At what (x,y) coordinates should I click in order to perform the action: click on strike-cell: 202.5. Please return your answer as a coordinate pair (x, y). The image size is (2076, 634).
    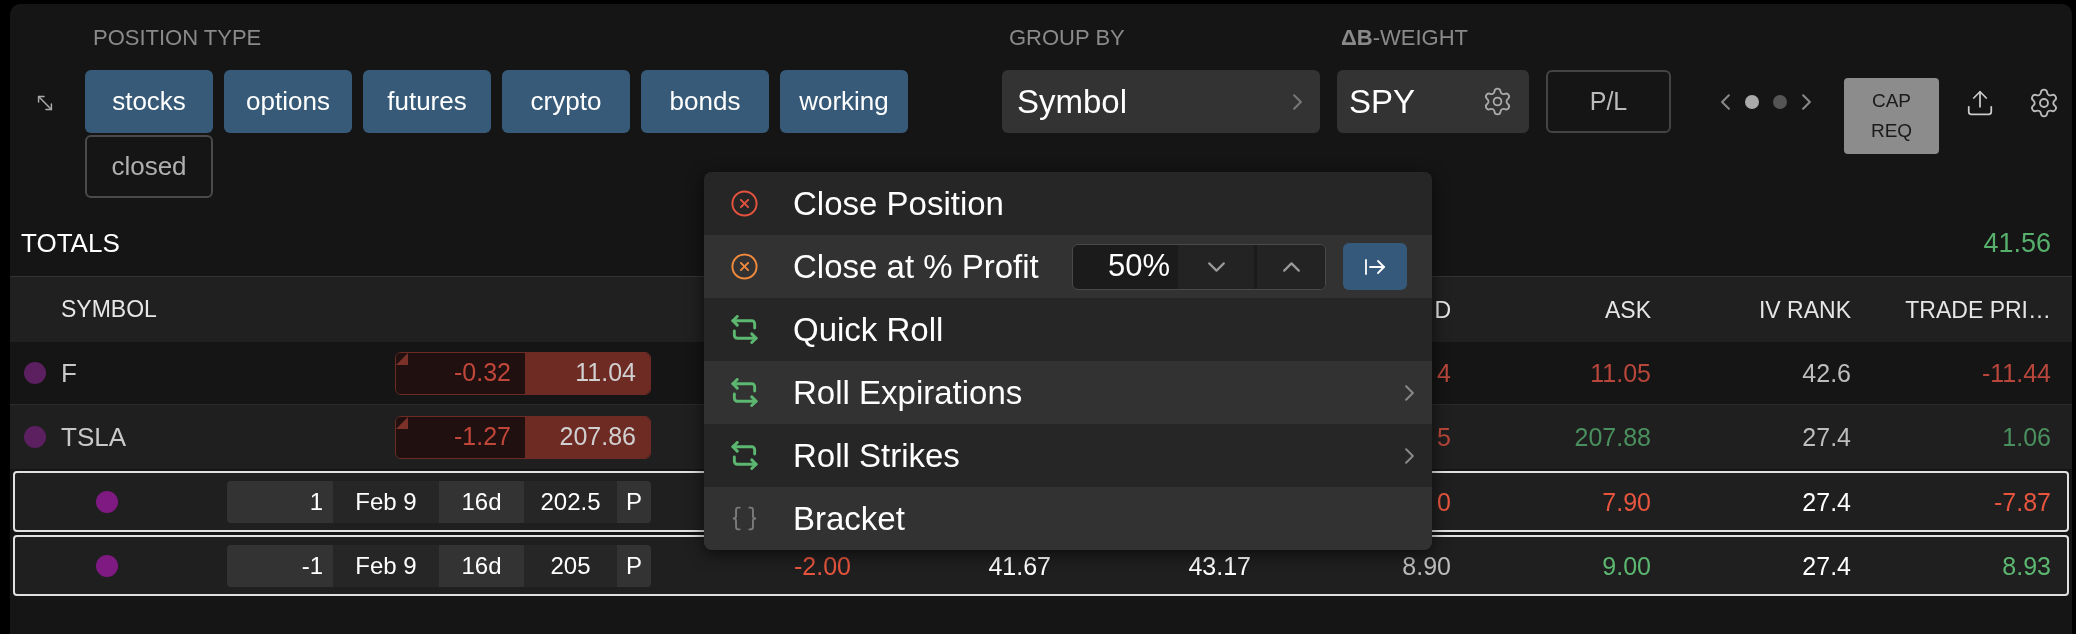
    Looking at the image, I should click on (570, 501).